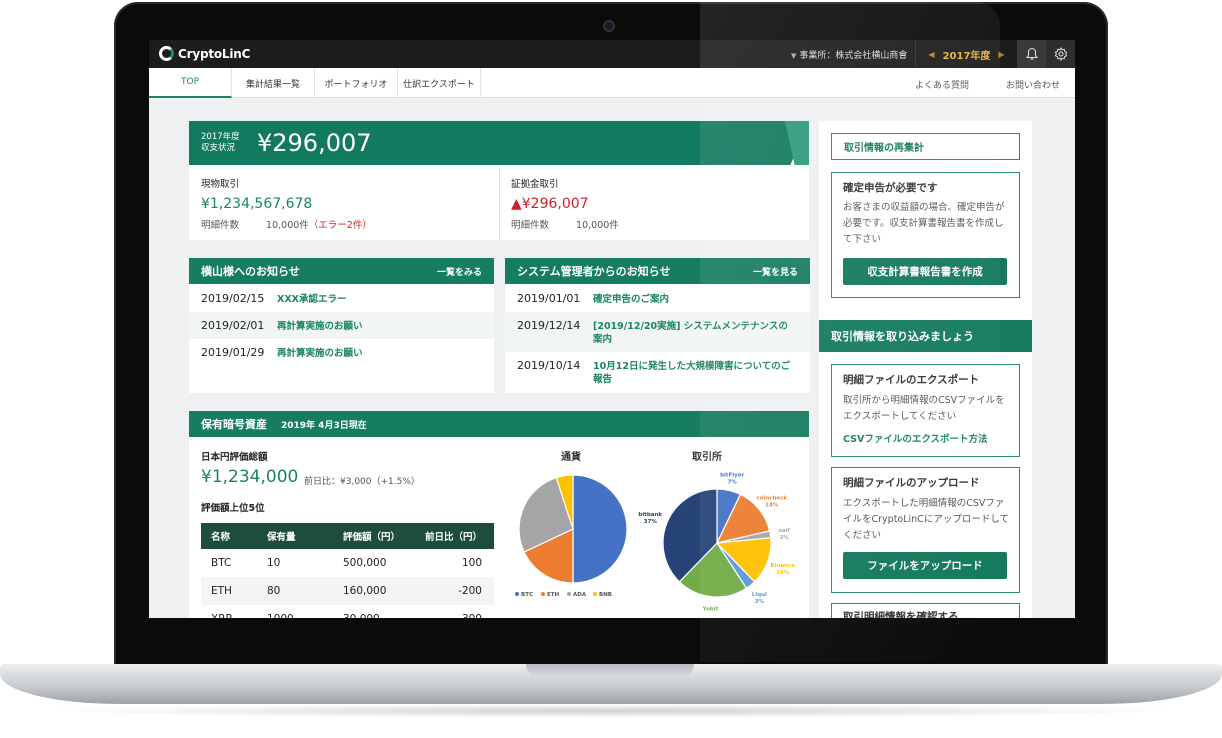 The image size is (1222, 738). Describe the element at coordinates (925, 336) in the screenshot. I see `import-band: 取引情報を取り込みましょう` at that location.